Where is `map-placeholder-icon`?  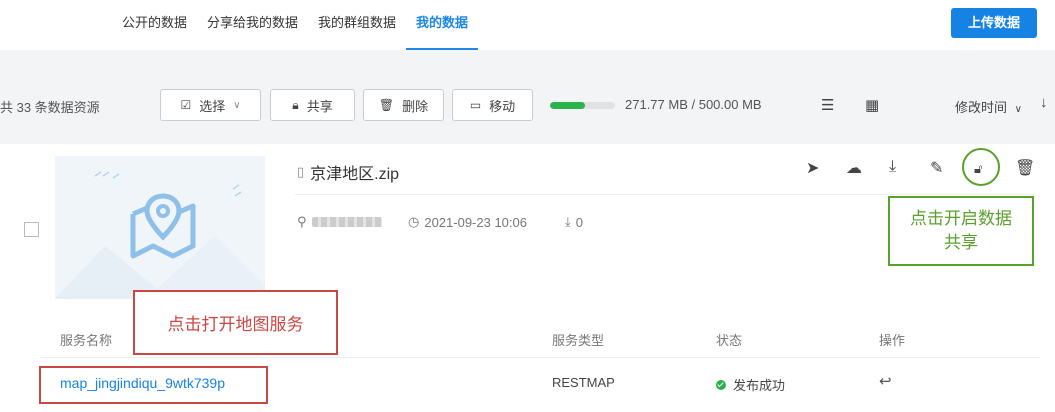
map-placeholder-icon is located at coordinates (160, 235).